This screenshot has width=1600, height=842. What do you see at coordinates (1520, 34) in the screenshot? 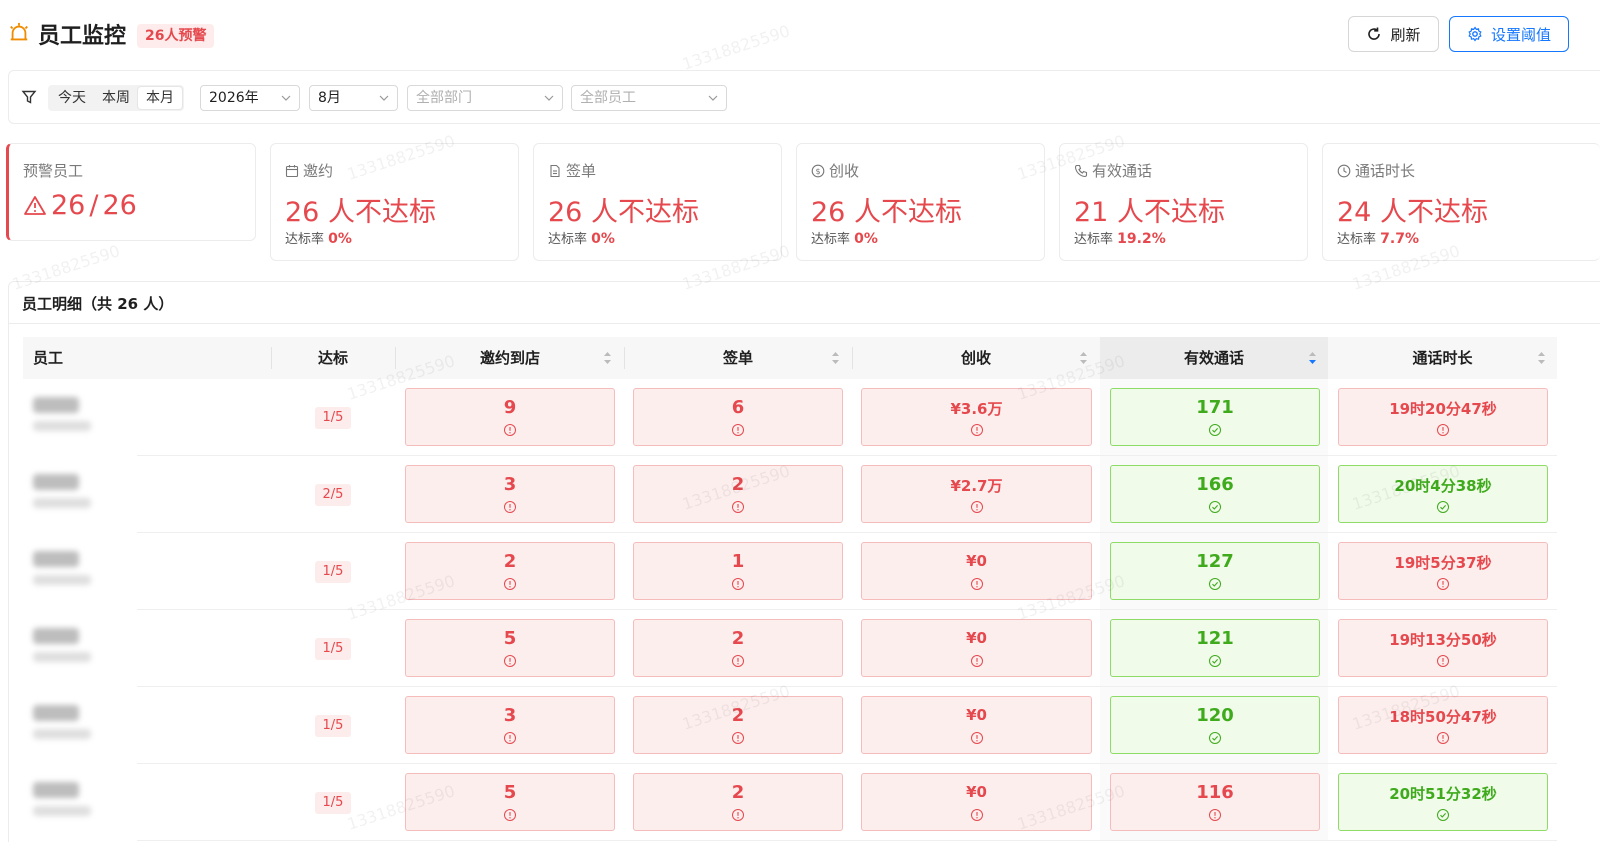
I see `set-threshold-label: 设置阈值` at bounding box center [1520, 34].